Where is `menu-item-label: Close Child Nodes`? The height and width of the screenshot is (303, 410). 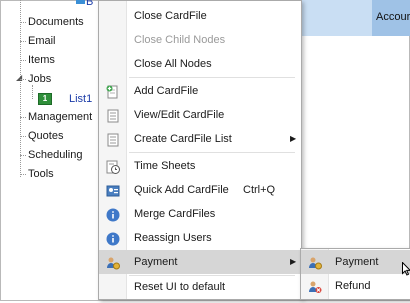
menu-item-label: Close Child Nodes is located at coordinates (180, 40).